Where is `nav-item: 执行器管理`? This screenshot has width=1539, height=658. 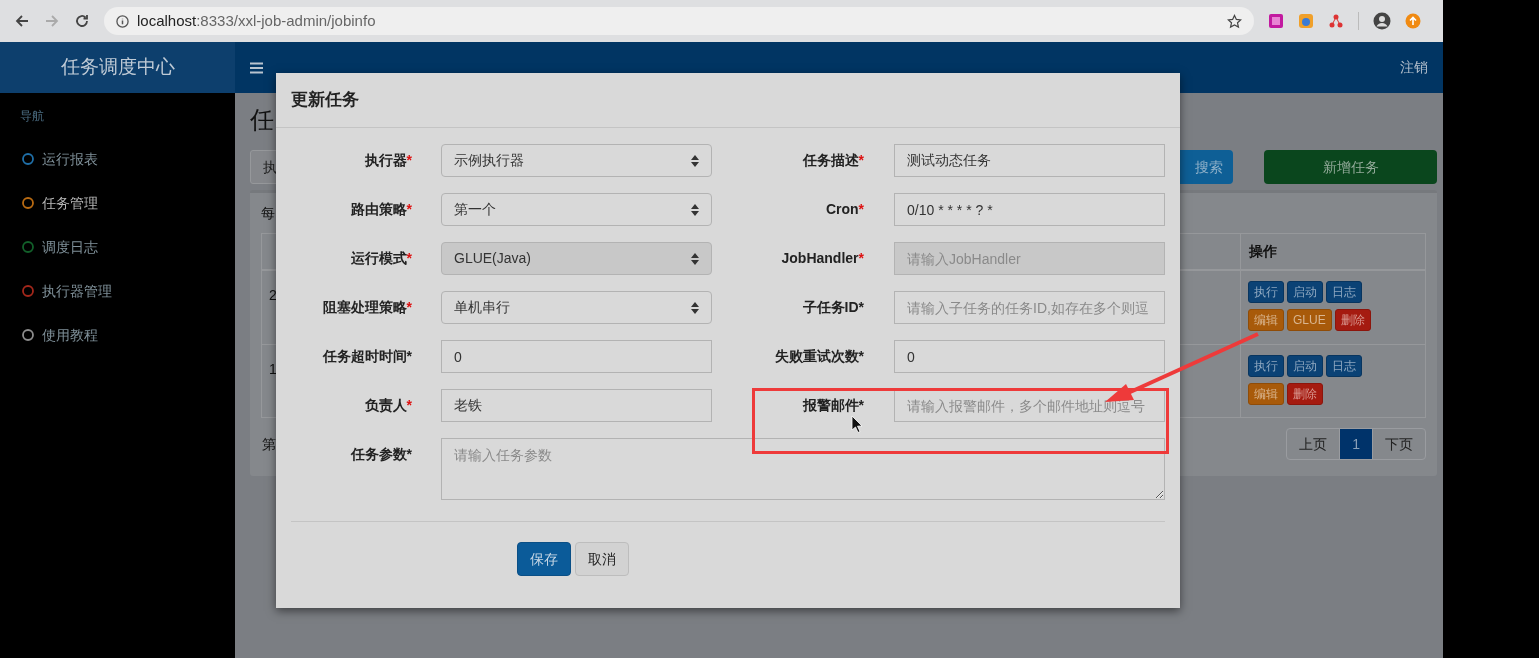 nav-item: 执行器管理 is located at coordinates (117, 291).